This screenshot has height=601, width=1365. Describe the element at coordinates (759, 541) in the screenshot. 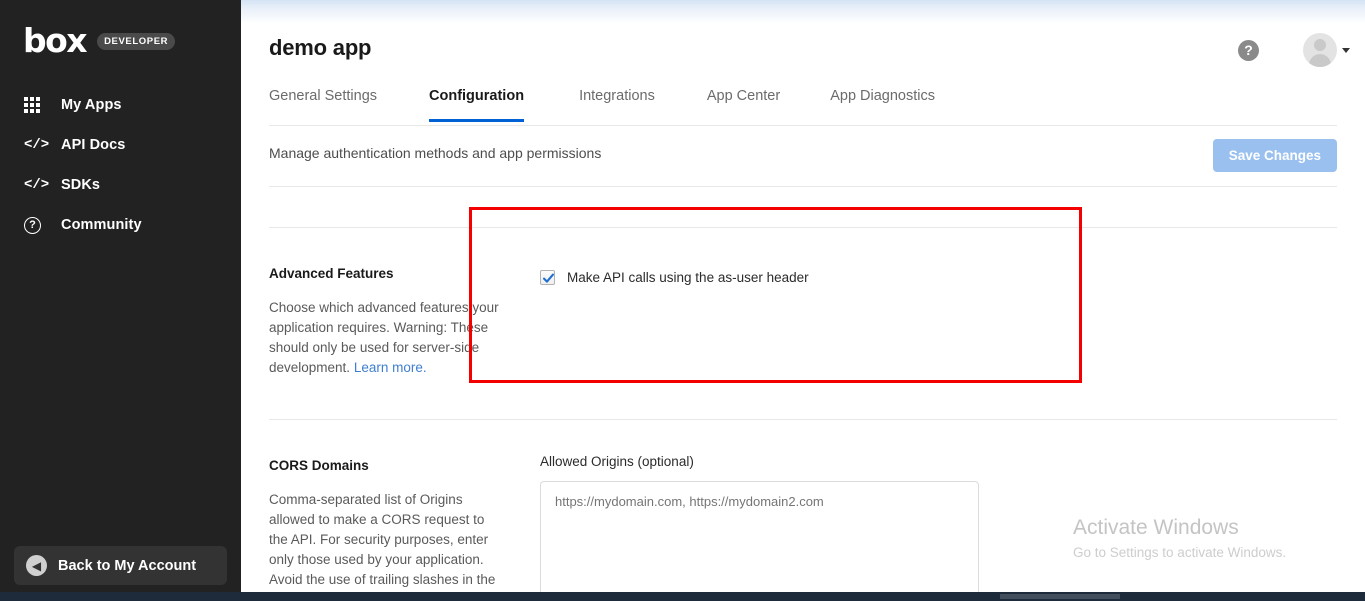

I see `allowed-origins-input` at that location.